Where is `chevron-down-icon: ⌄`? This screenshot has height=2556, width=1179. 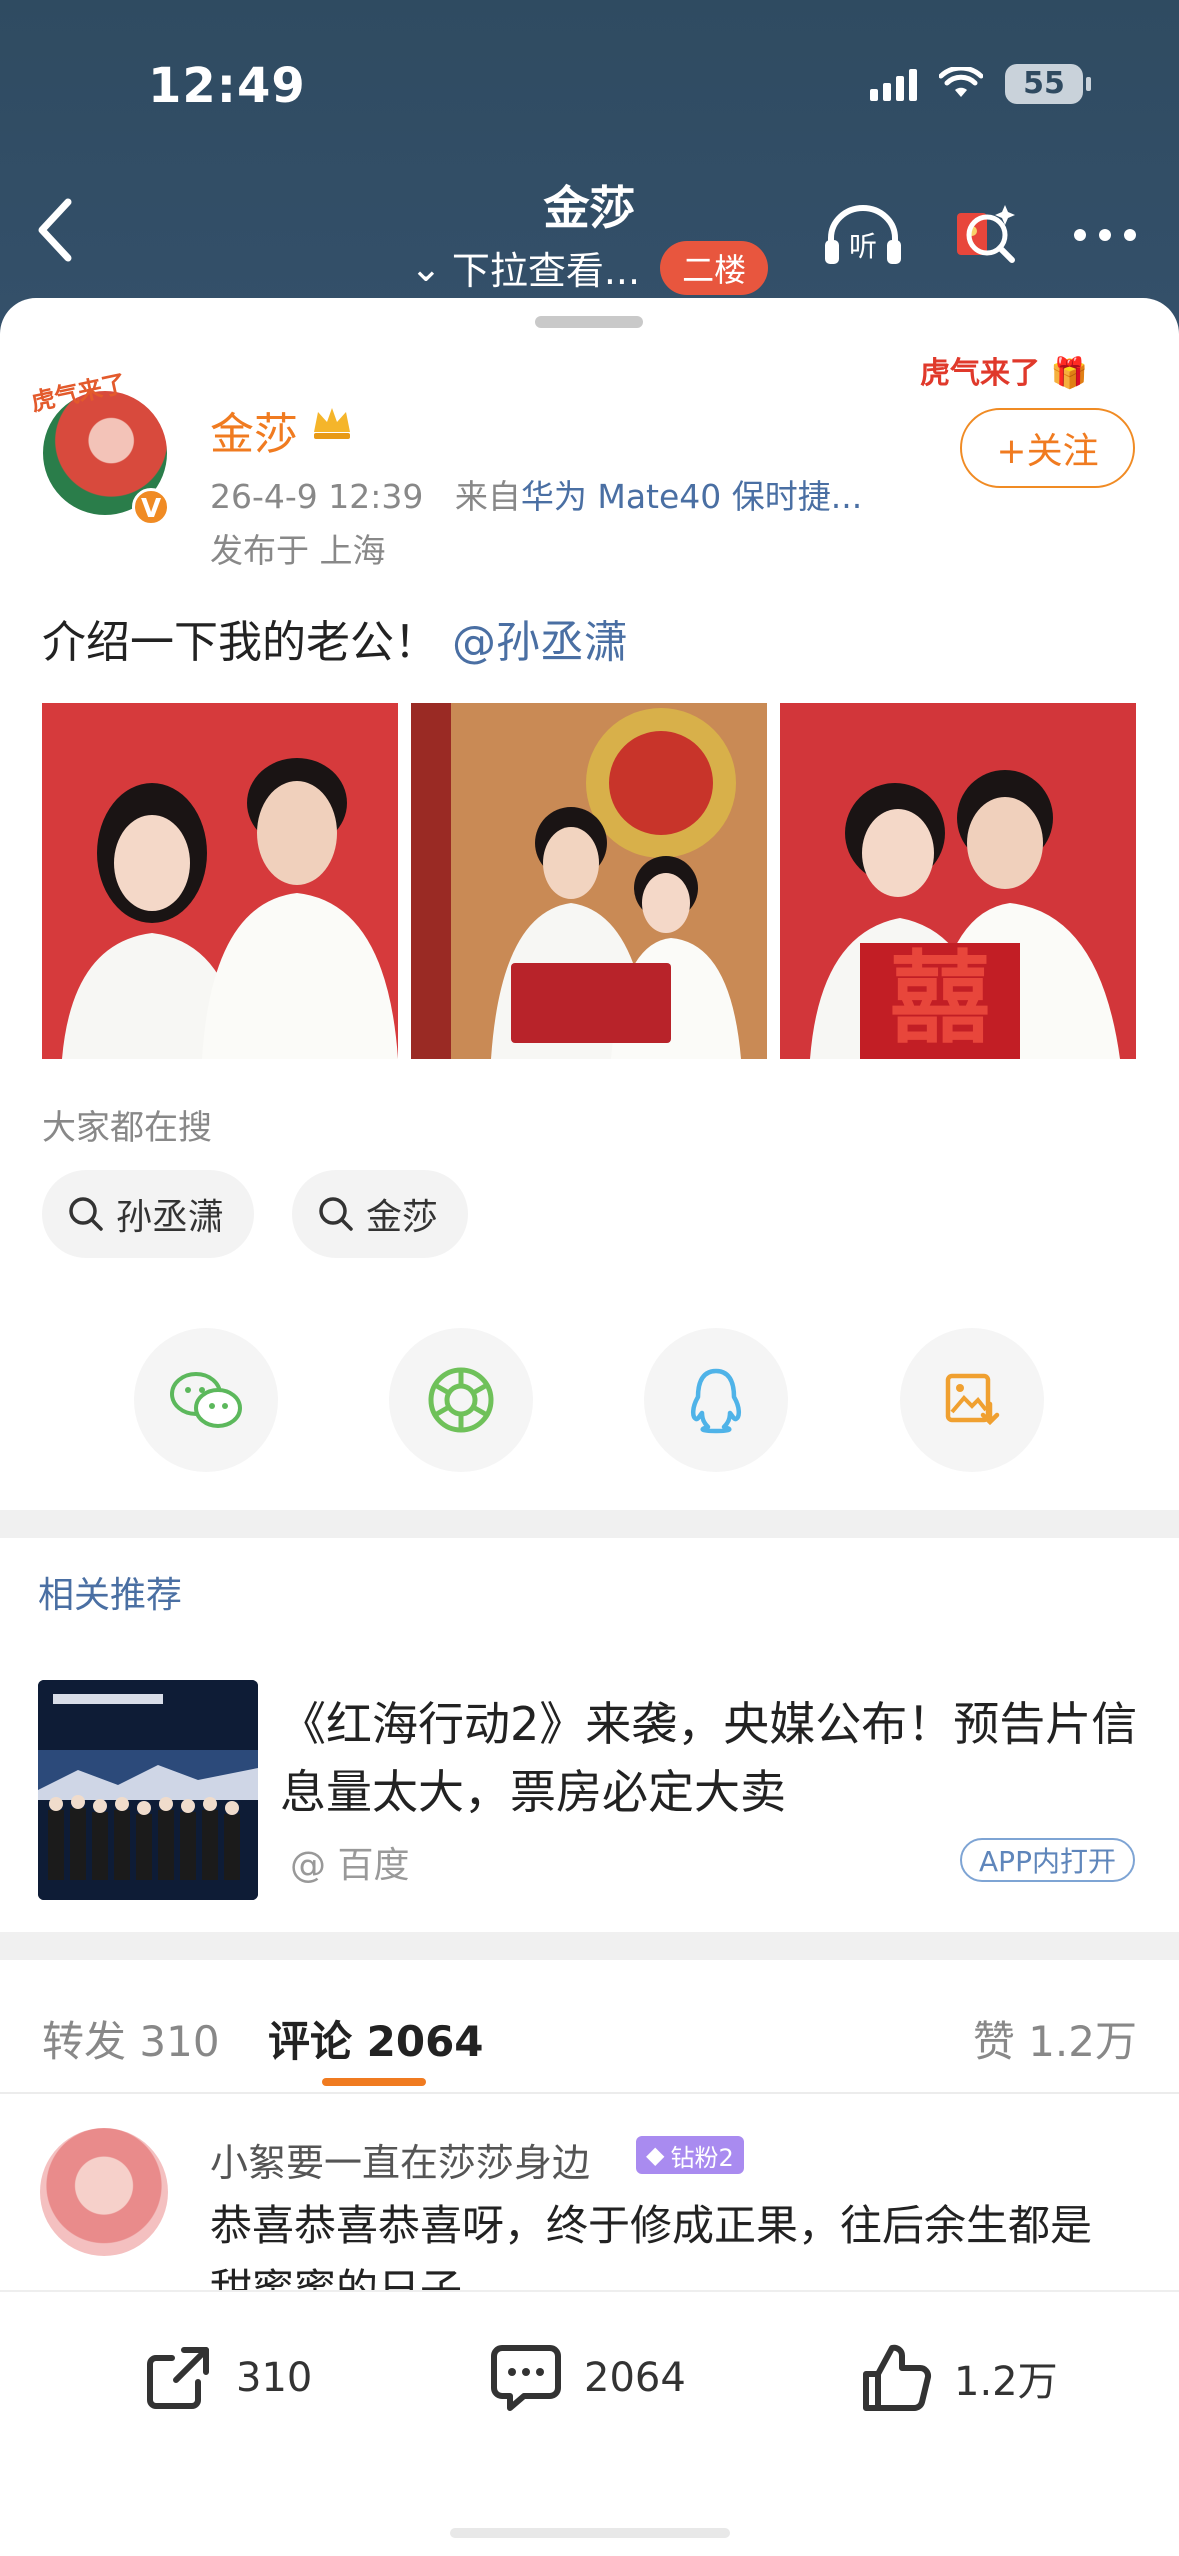
chevron-down-icon: ⌄ is located at coordinates (426, 267).